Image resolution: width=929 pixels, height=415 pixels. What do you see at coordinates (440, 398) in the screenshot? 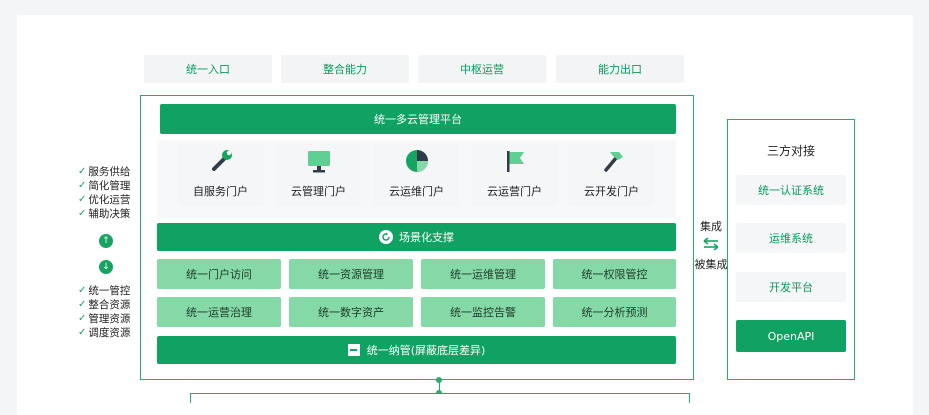
I see `lower-layer-box` at bounding box center [440, 398].